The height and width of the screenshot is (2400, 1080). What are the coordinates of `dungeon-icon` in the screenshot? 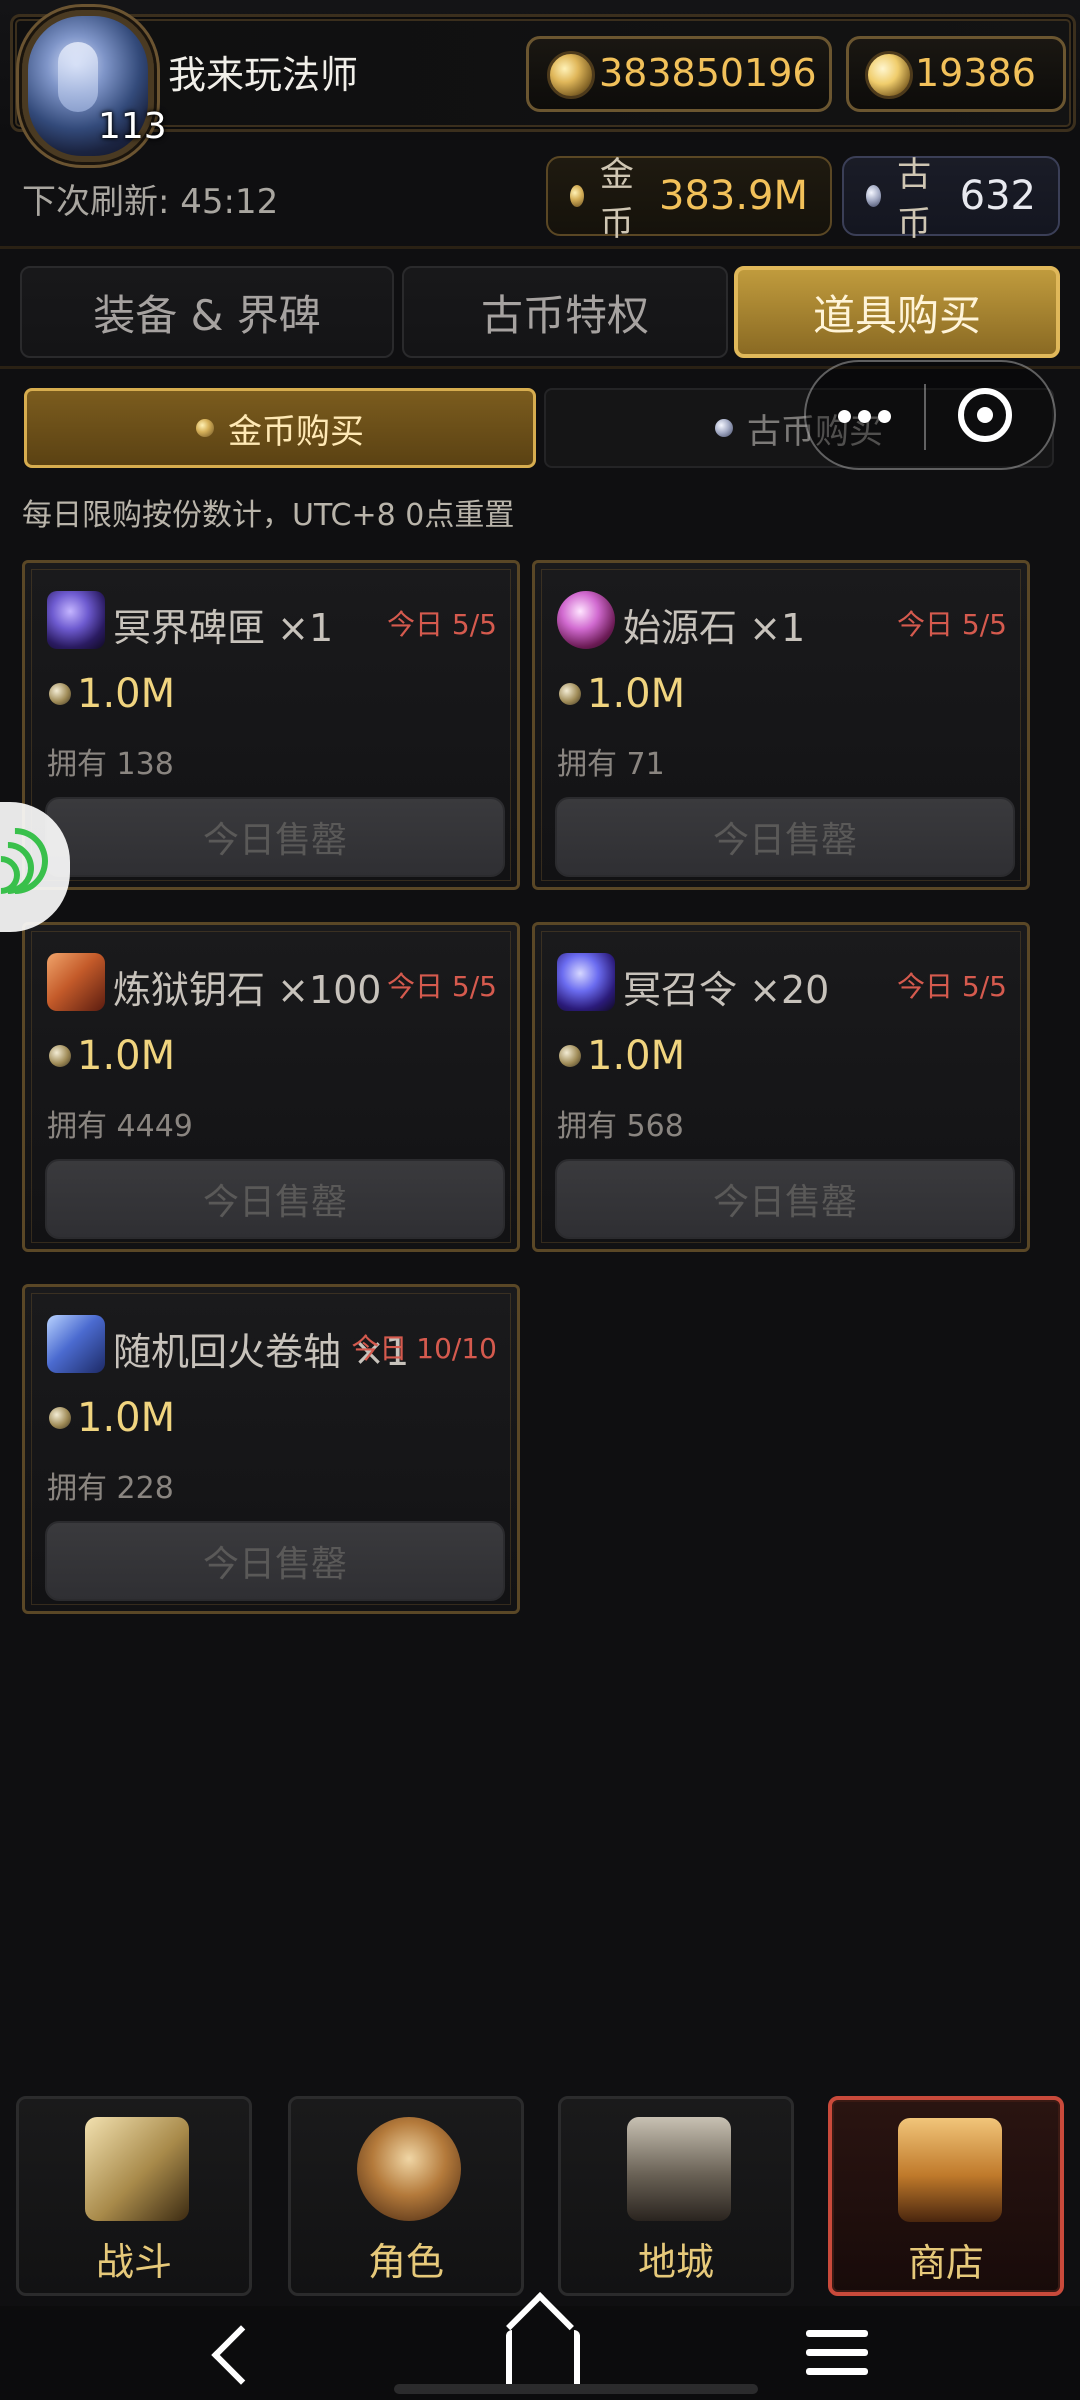 It's located at (679, 2169).